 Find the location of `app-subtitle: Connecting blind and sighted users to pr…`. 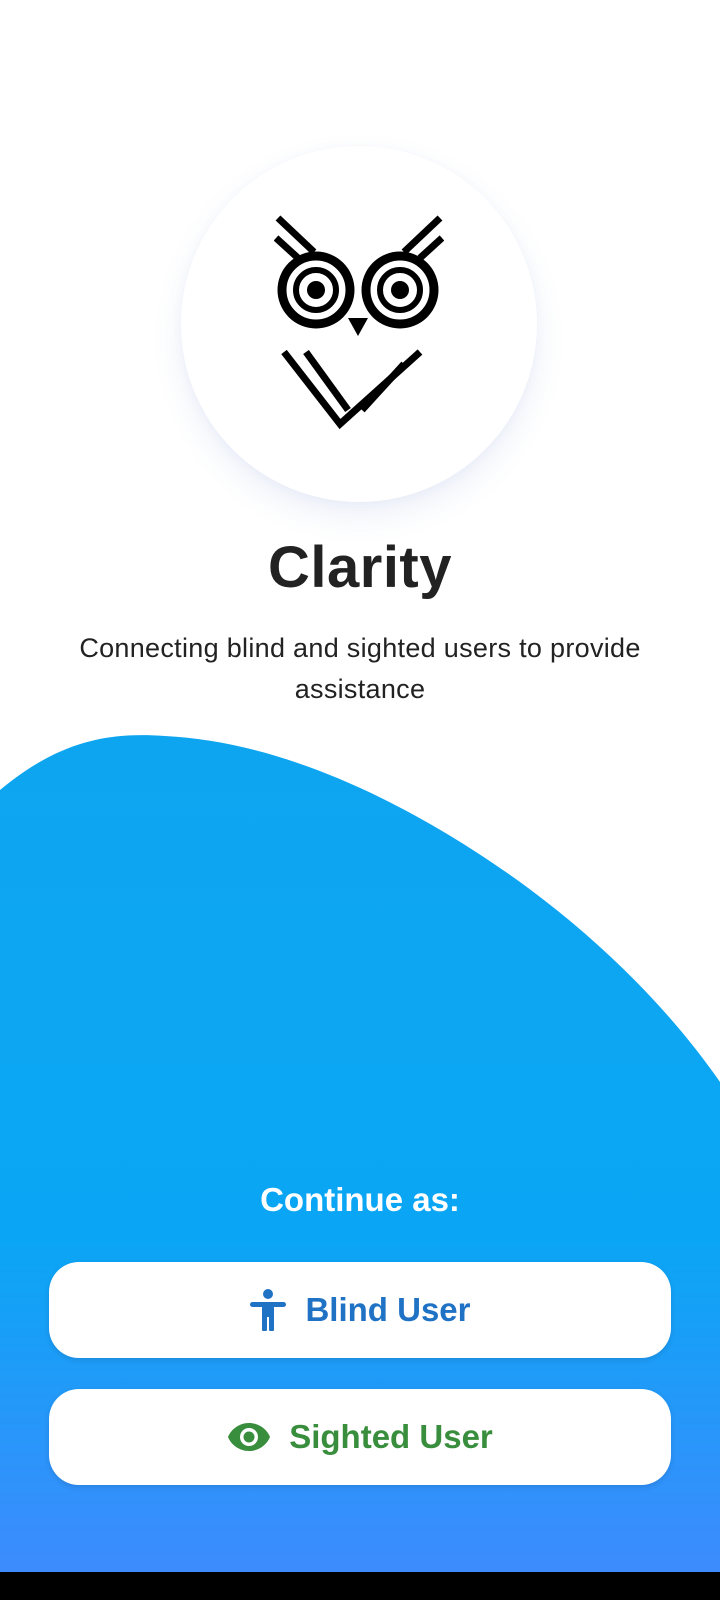

app-subtitle: Connecting blind and sighted users to pr… is located at coordinates (360, 668).